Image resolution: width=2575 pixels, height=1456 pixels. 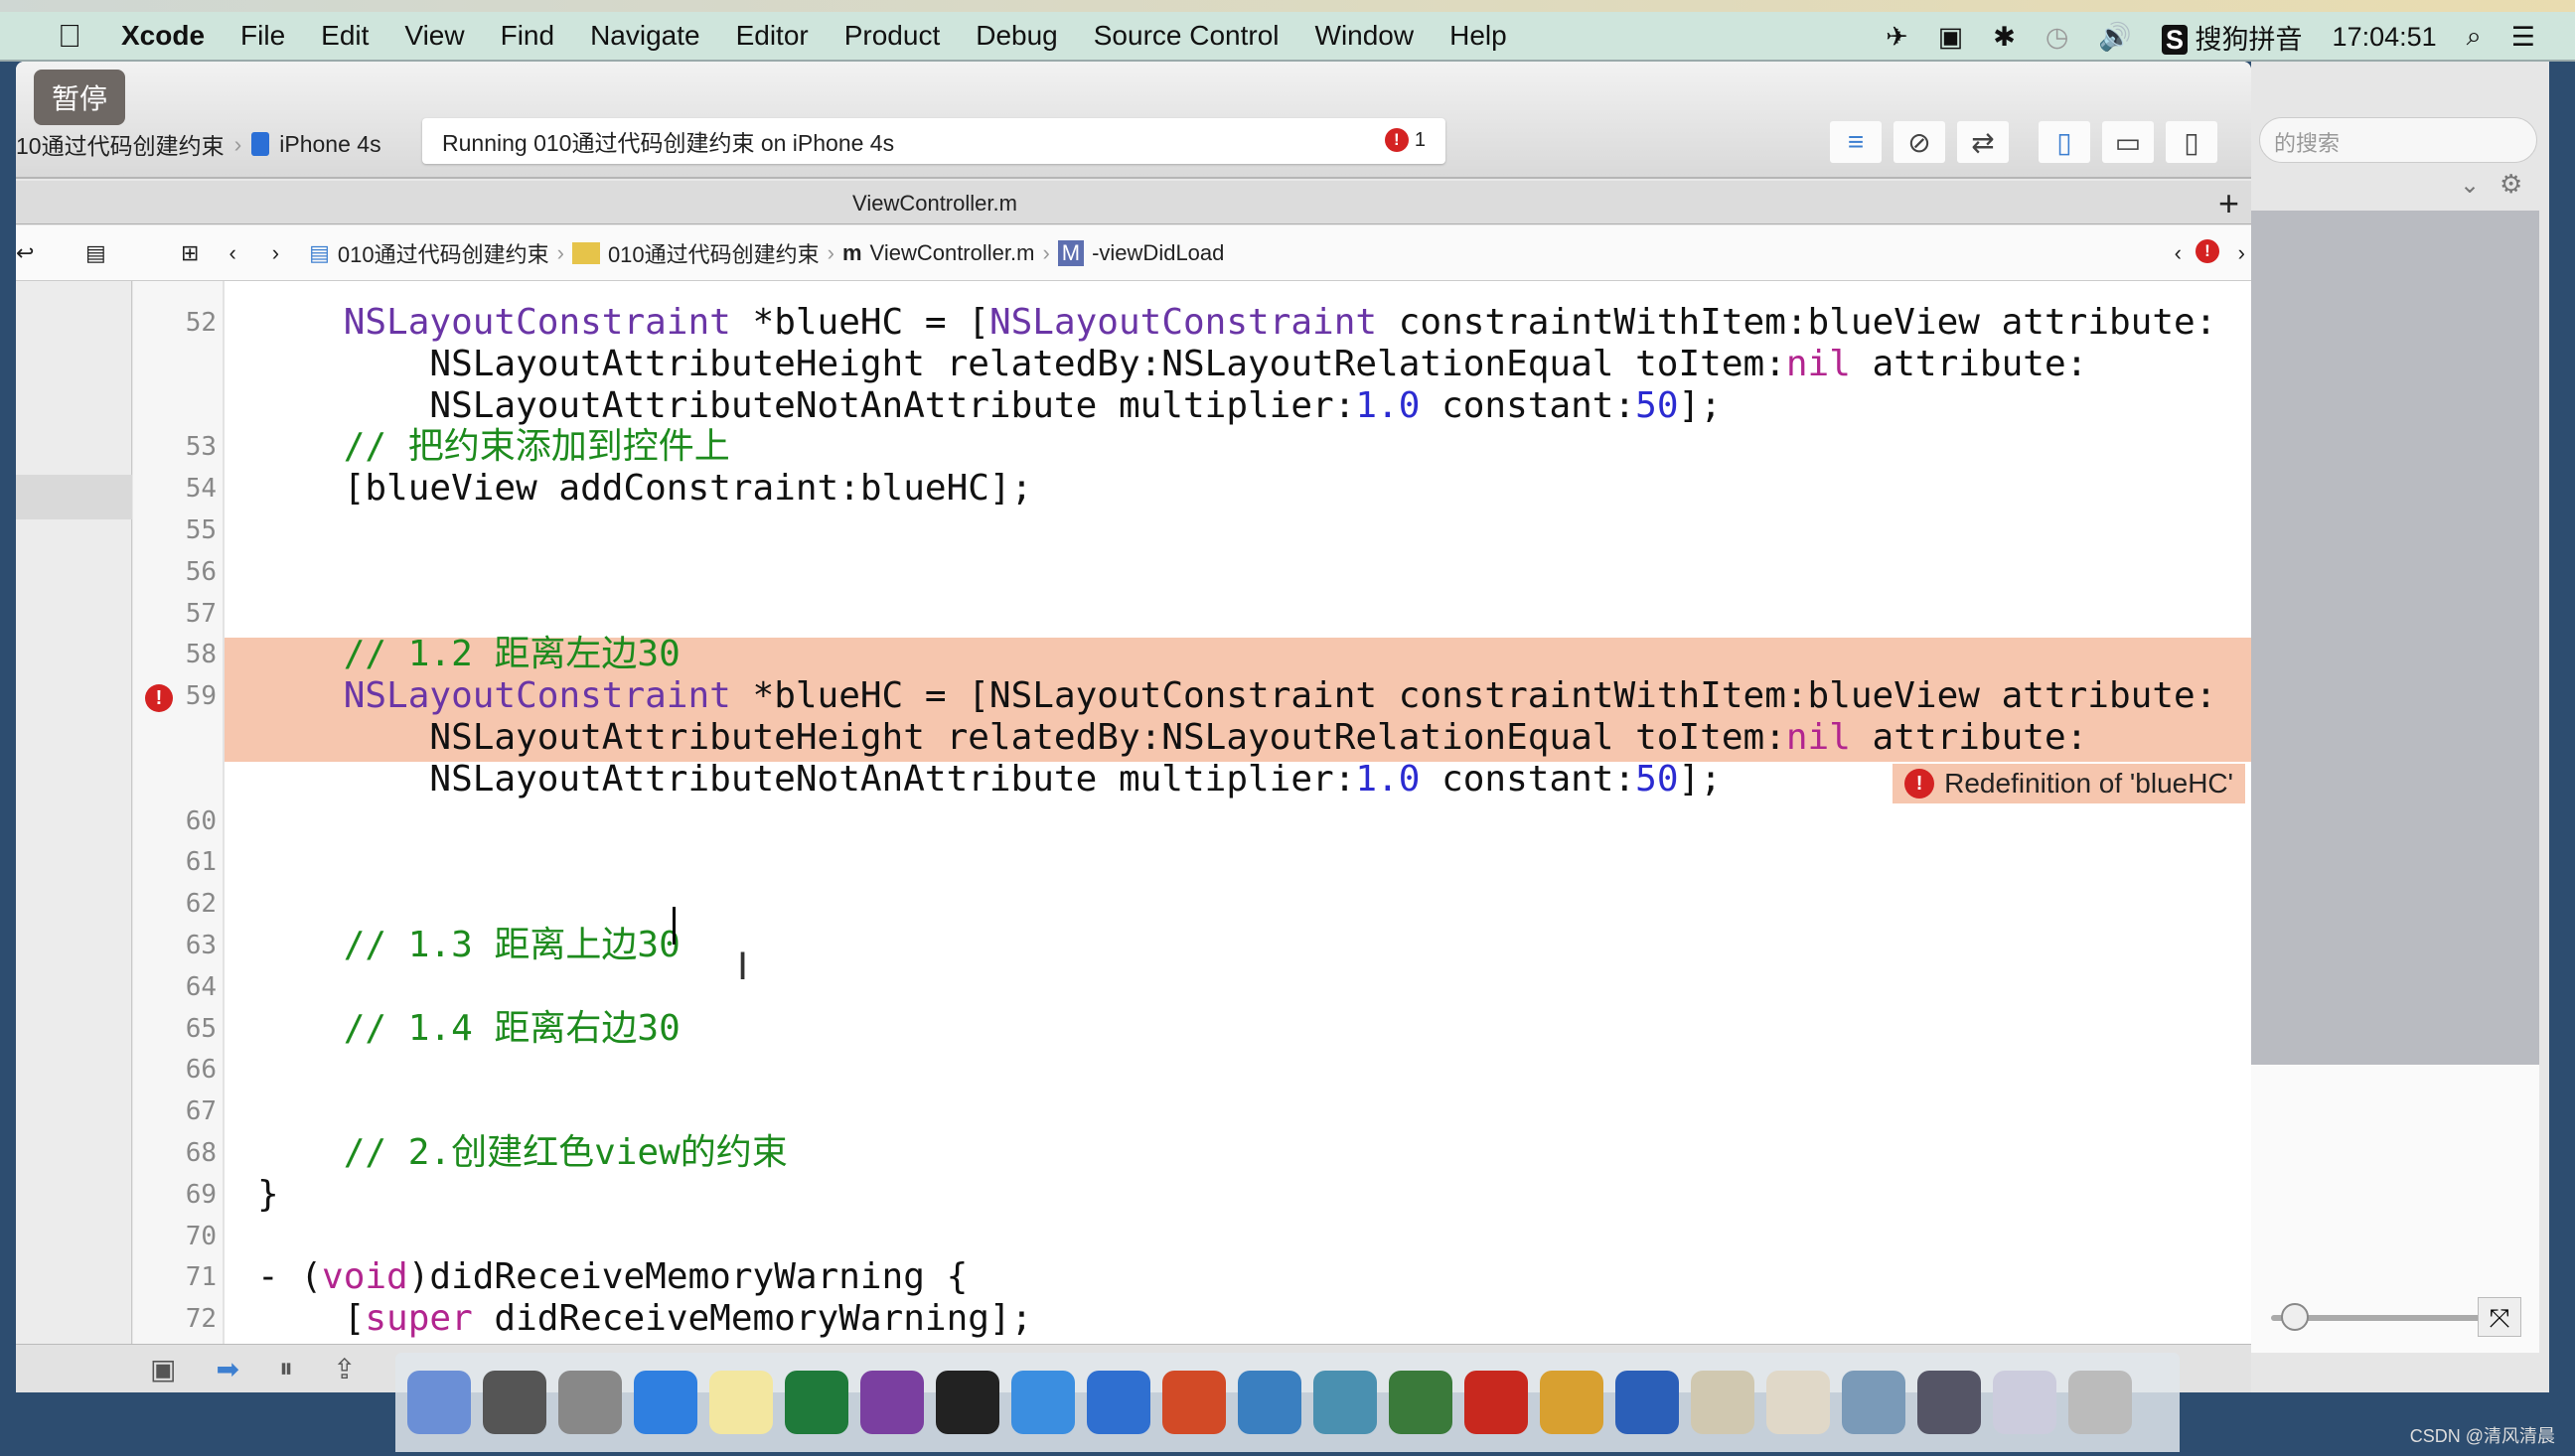 What do you see at coordinates (772, 36) in the screenshot?
I see `menu-editor: Editor` at bounding box center [772, 36].